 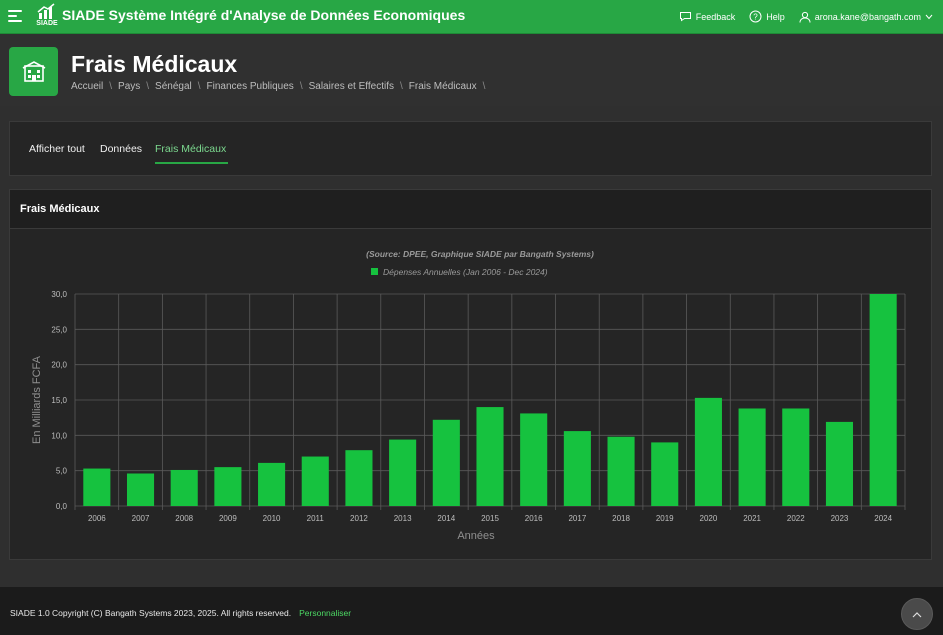 I want to click on user-menu: arona.kane@bangath.com, so click(x=866, y=17).